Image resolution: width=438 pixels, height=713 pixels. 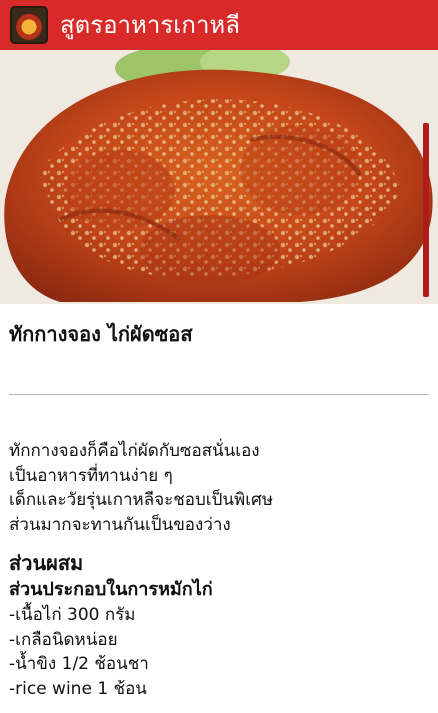 What do you see at coordinates (79, 664) in the screenshot?
I see `list-item: -น้ำขิง 1/2 ช้อนชา` at bounding box center [79, 664].